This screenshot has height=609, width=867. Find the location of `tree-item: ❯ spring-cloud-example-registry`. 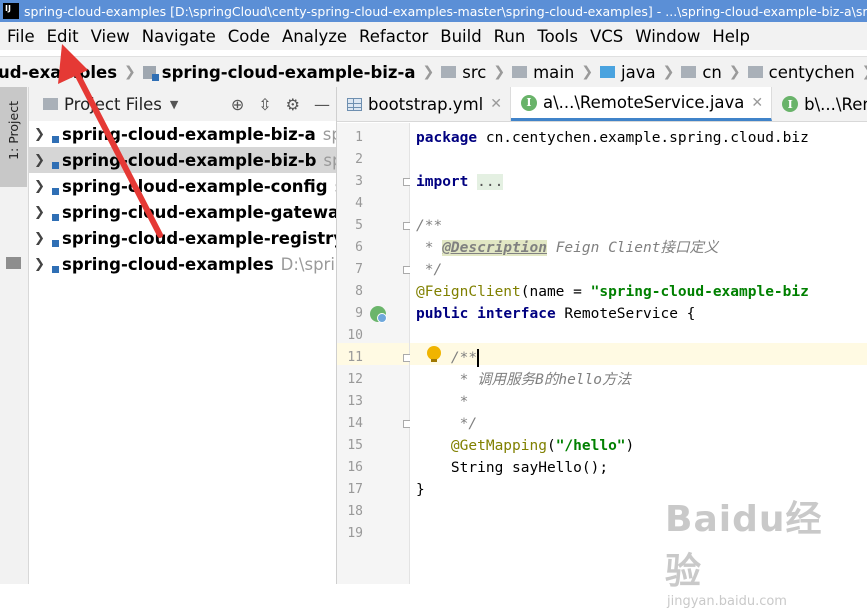

tree-item: ❯ spring-cloud-example-registry is located at coordinates (182, 238).